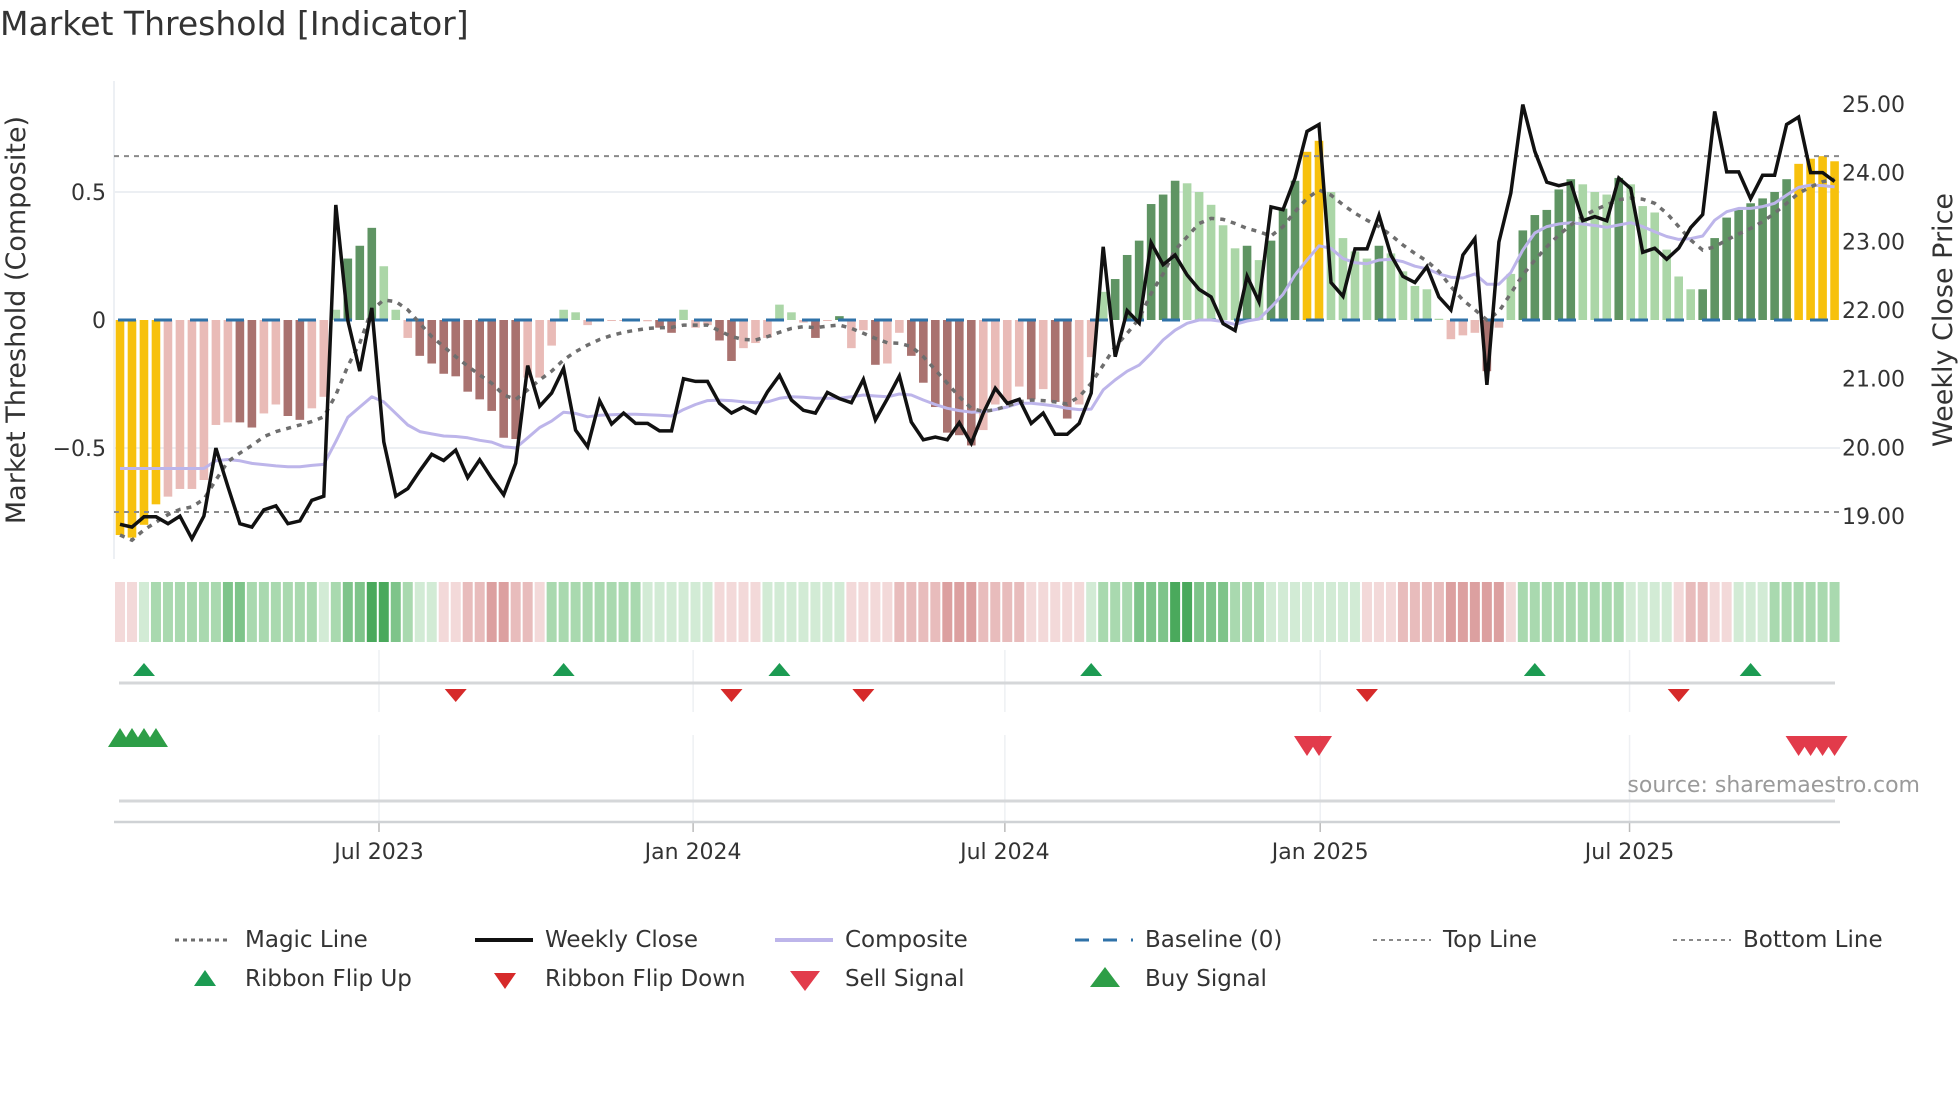 This screenshot has height=1102, width=1960. Describe the element at coordinates (1105, 977) in the screenshot. I see `legend-swatch-buy-icon` at that location.